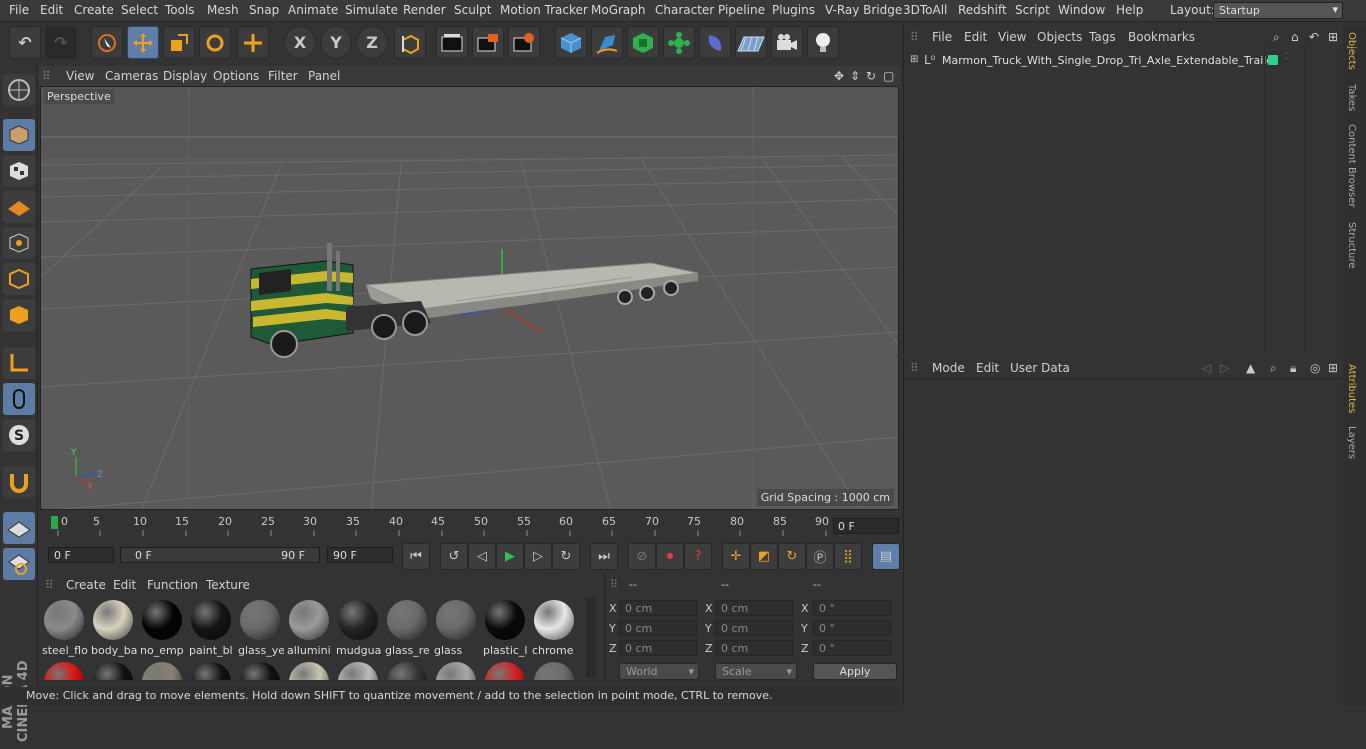 This screenshot has height=749, width=1366. I want to click on points-mode-icon, so click(19, 243).